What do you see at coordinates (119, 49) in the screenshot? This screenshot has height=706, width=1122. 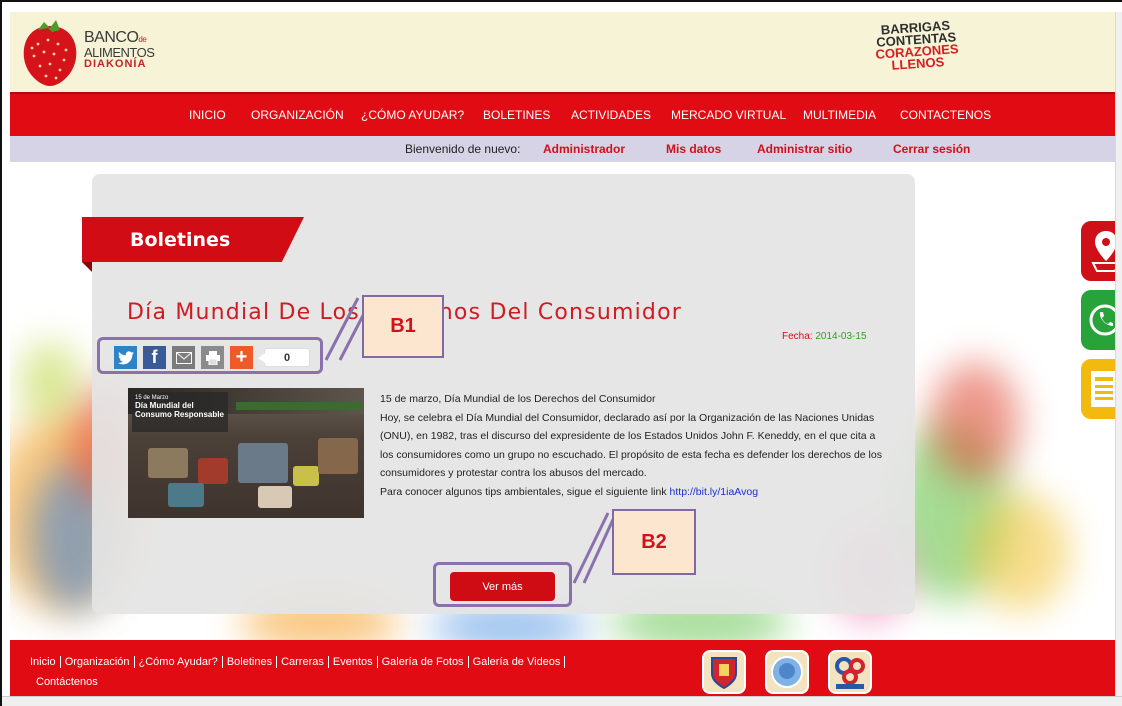 I see `logo-text: BANCOde ALIMENTOS DIAKONÍA` at bounding box center [119, 49].